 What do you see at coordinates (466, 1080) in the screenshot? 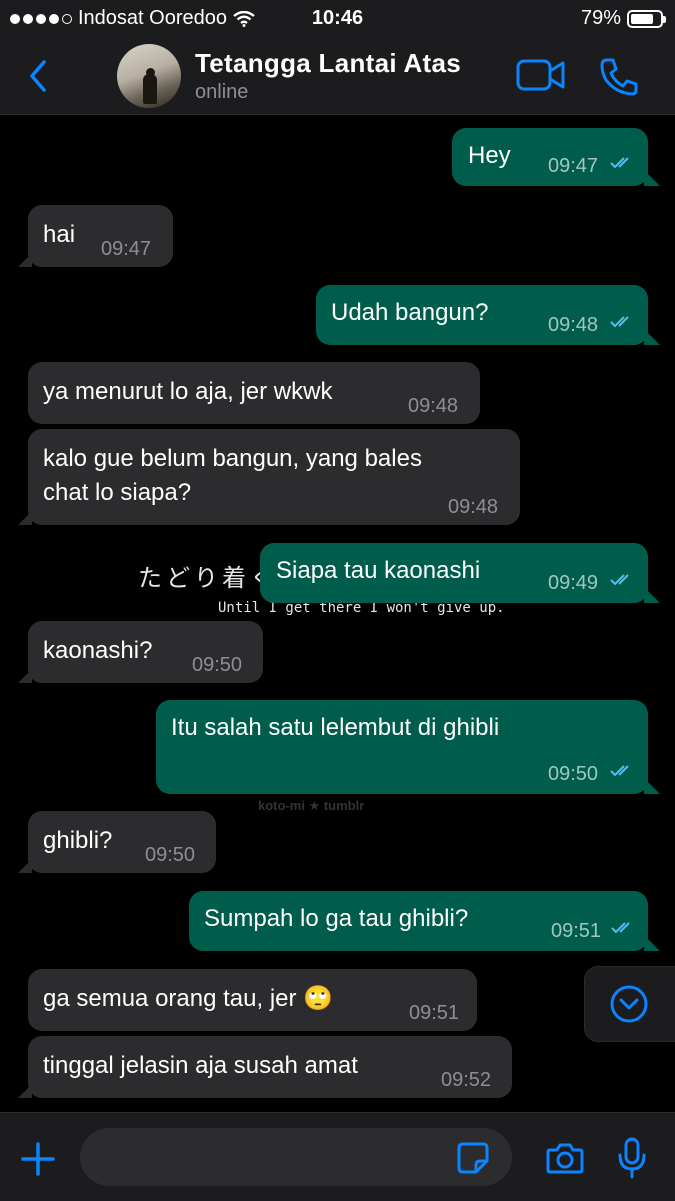
I see `message-time: 09:52` at bounding box center [466, 1080].